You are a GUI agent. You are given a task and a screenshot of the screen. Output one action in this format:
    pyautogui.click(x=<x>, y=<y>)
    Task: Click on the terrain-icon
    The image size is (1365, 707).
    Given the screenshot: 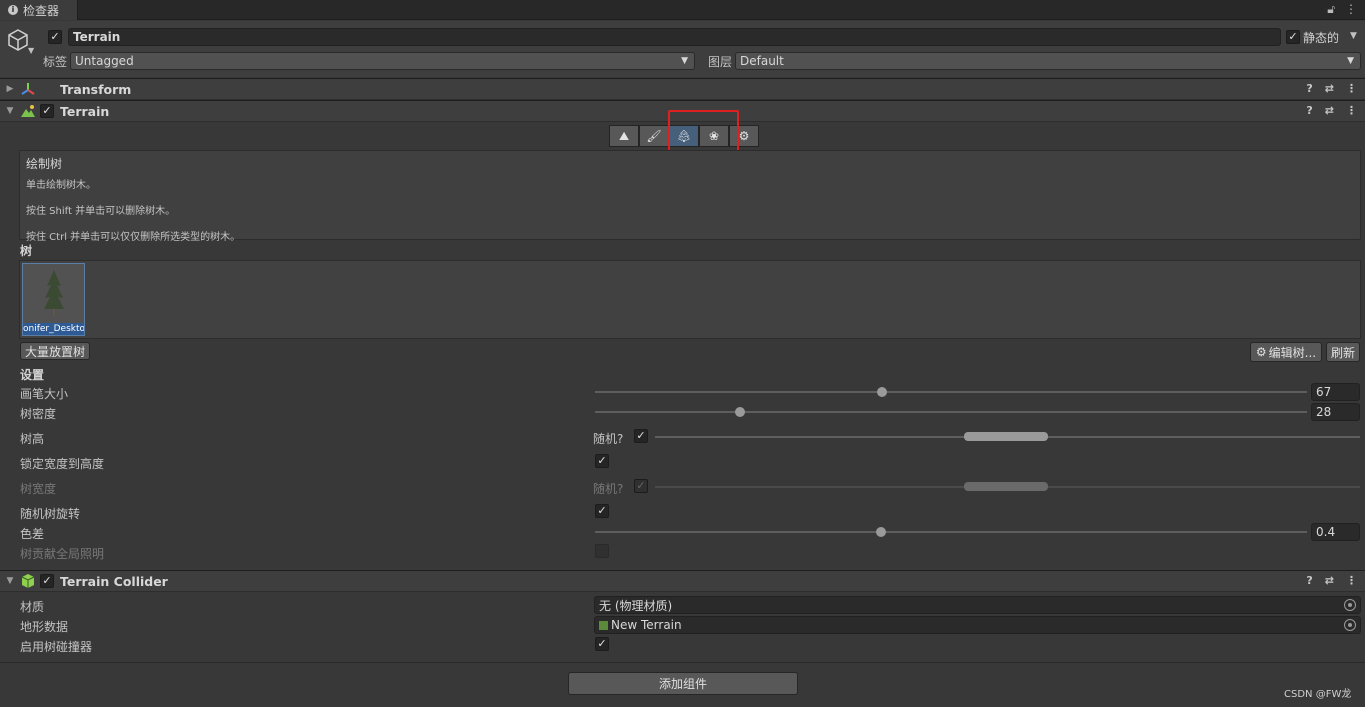 What is the action you would take?
    pyautogui.click(x=28, y=111)
    